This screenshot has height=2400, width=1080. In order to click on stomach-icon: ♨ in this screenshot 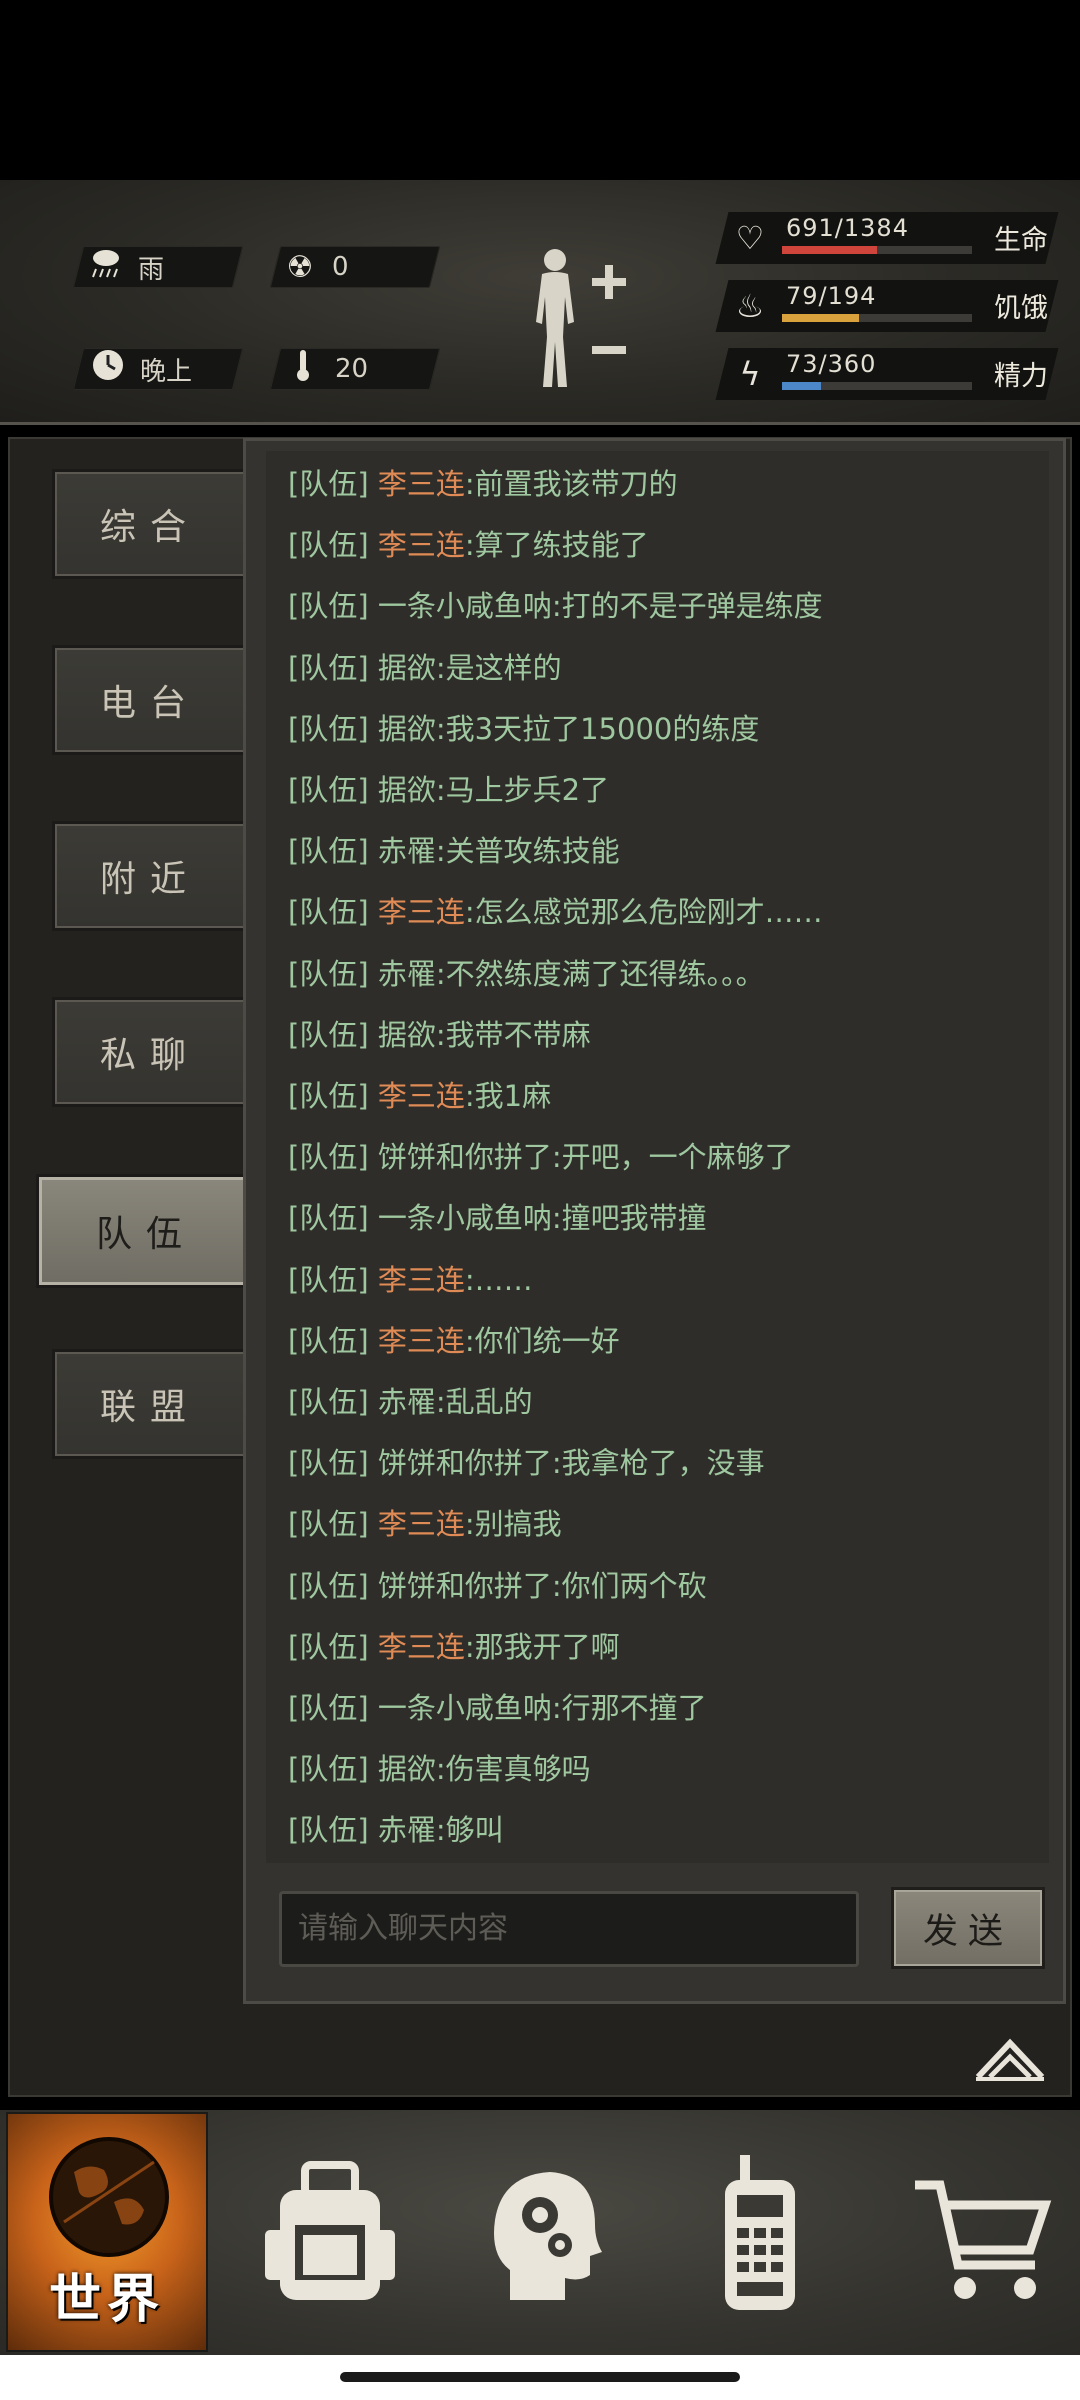, I will do `click(750, 306)`.